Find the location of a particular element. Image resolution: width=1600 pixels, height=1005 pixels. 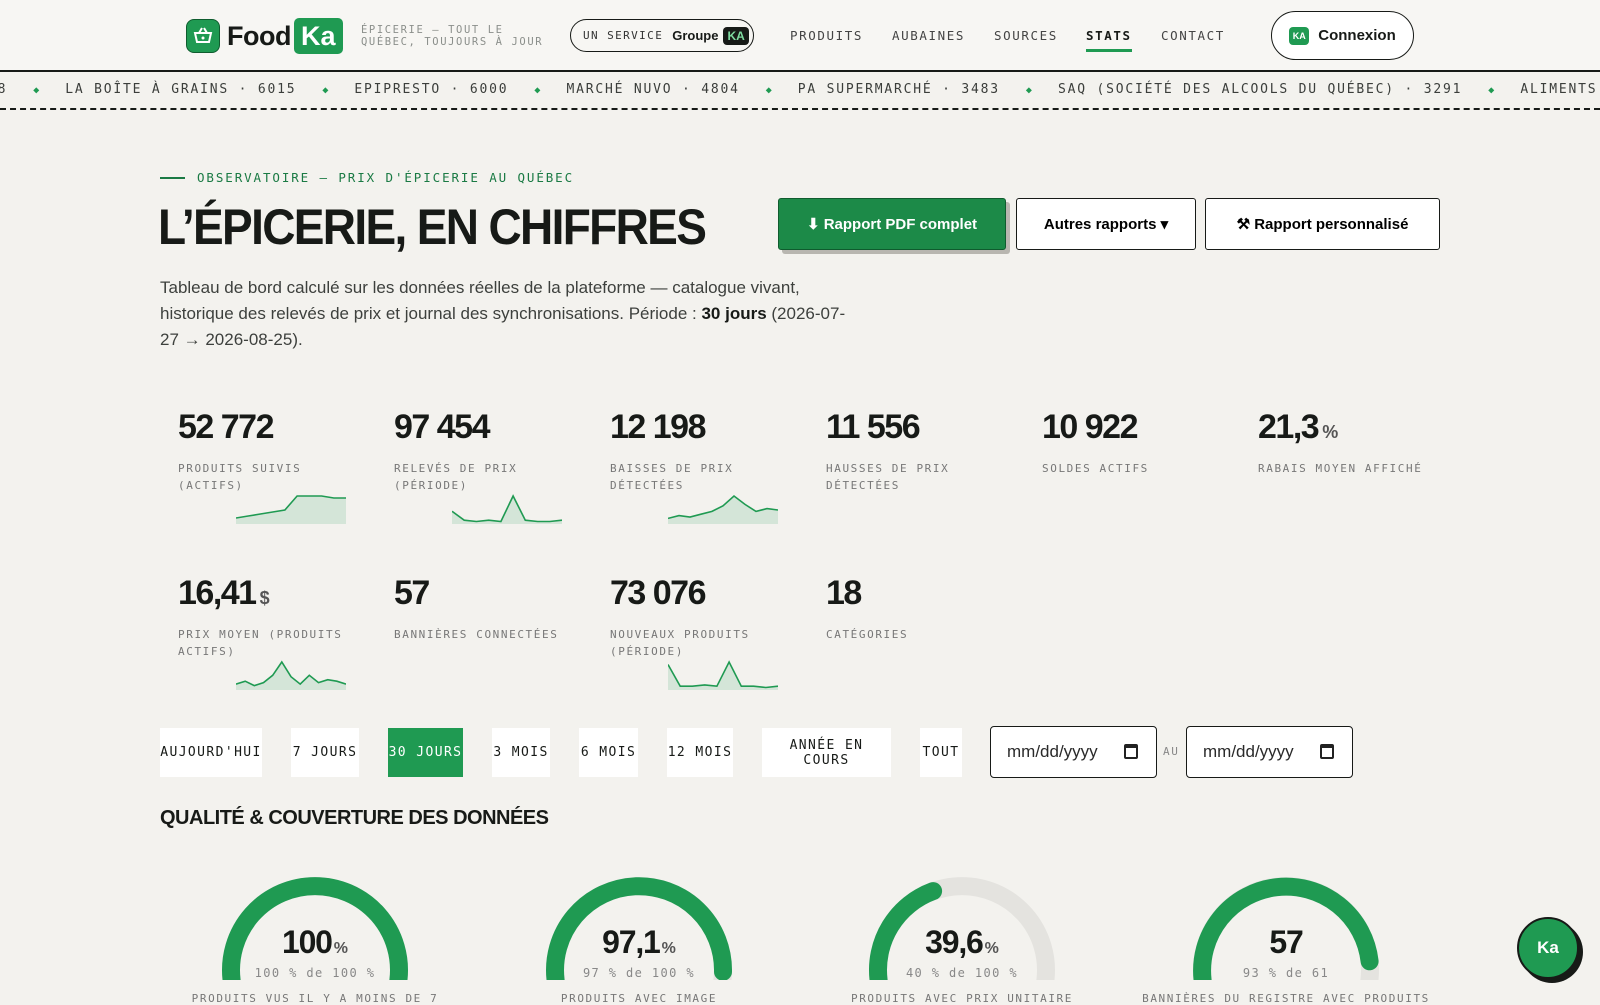

stat-card: 21,3% RABAIS MOYEN AFFICHÉ is located at coordinates (1358, 443).